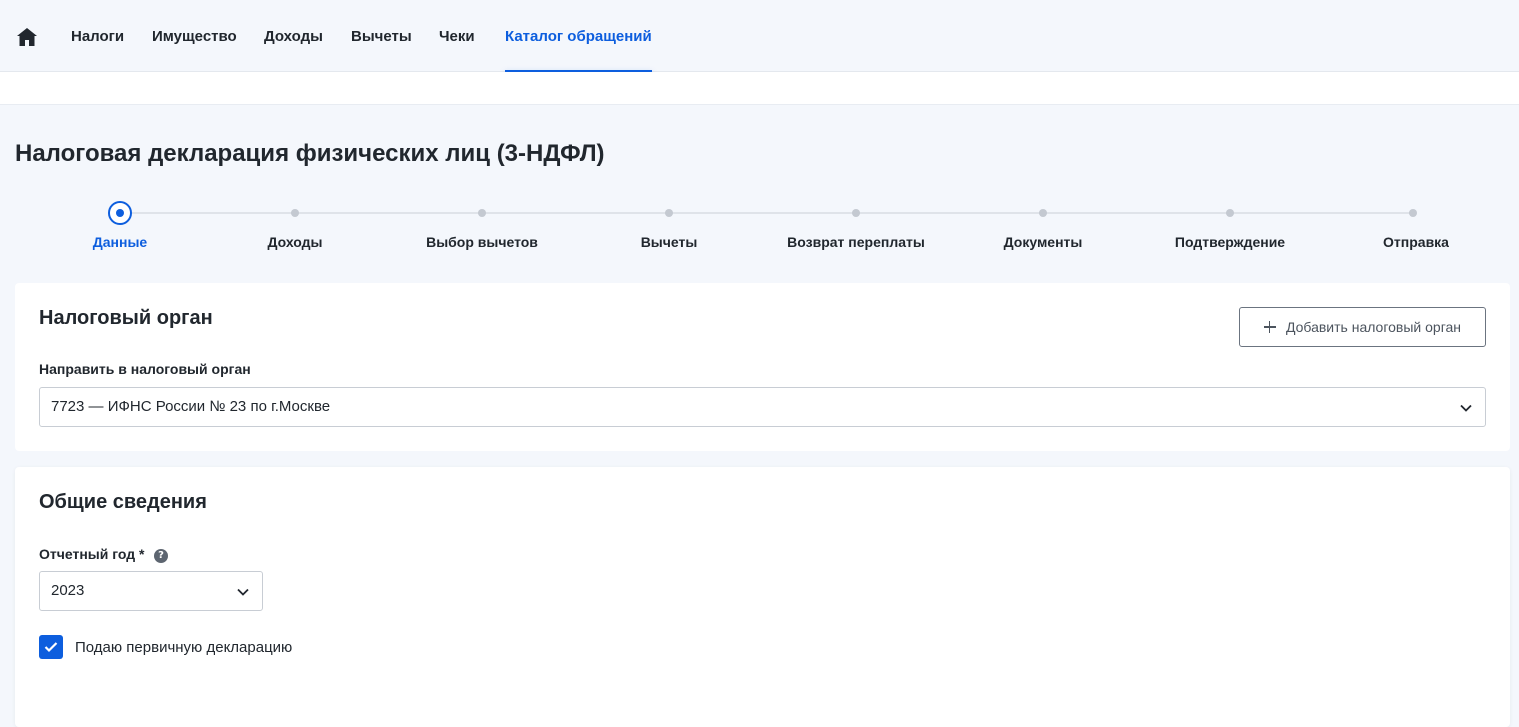  Describe the element at coordinates (856, 213) in the screenshot. I see `step-dot-refund` at that location.